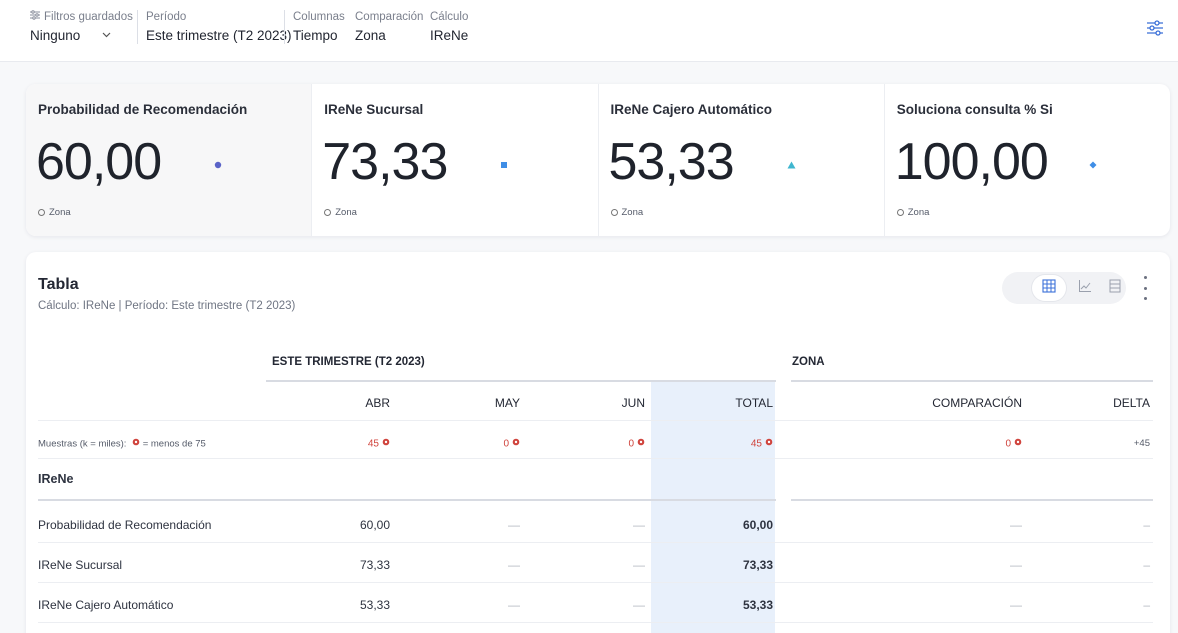 This screenshot has height=633, width=1178. Describe the element at coordinates (125, 525) in the screenshot. I see `row-label: Probabilidad de Recomendación` at that location.